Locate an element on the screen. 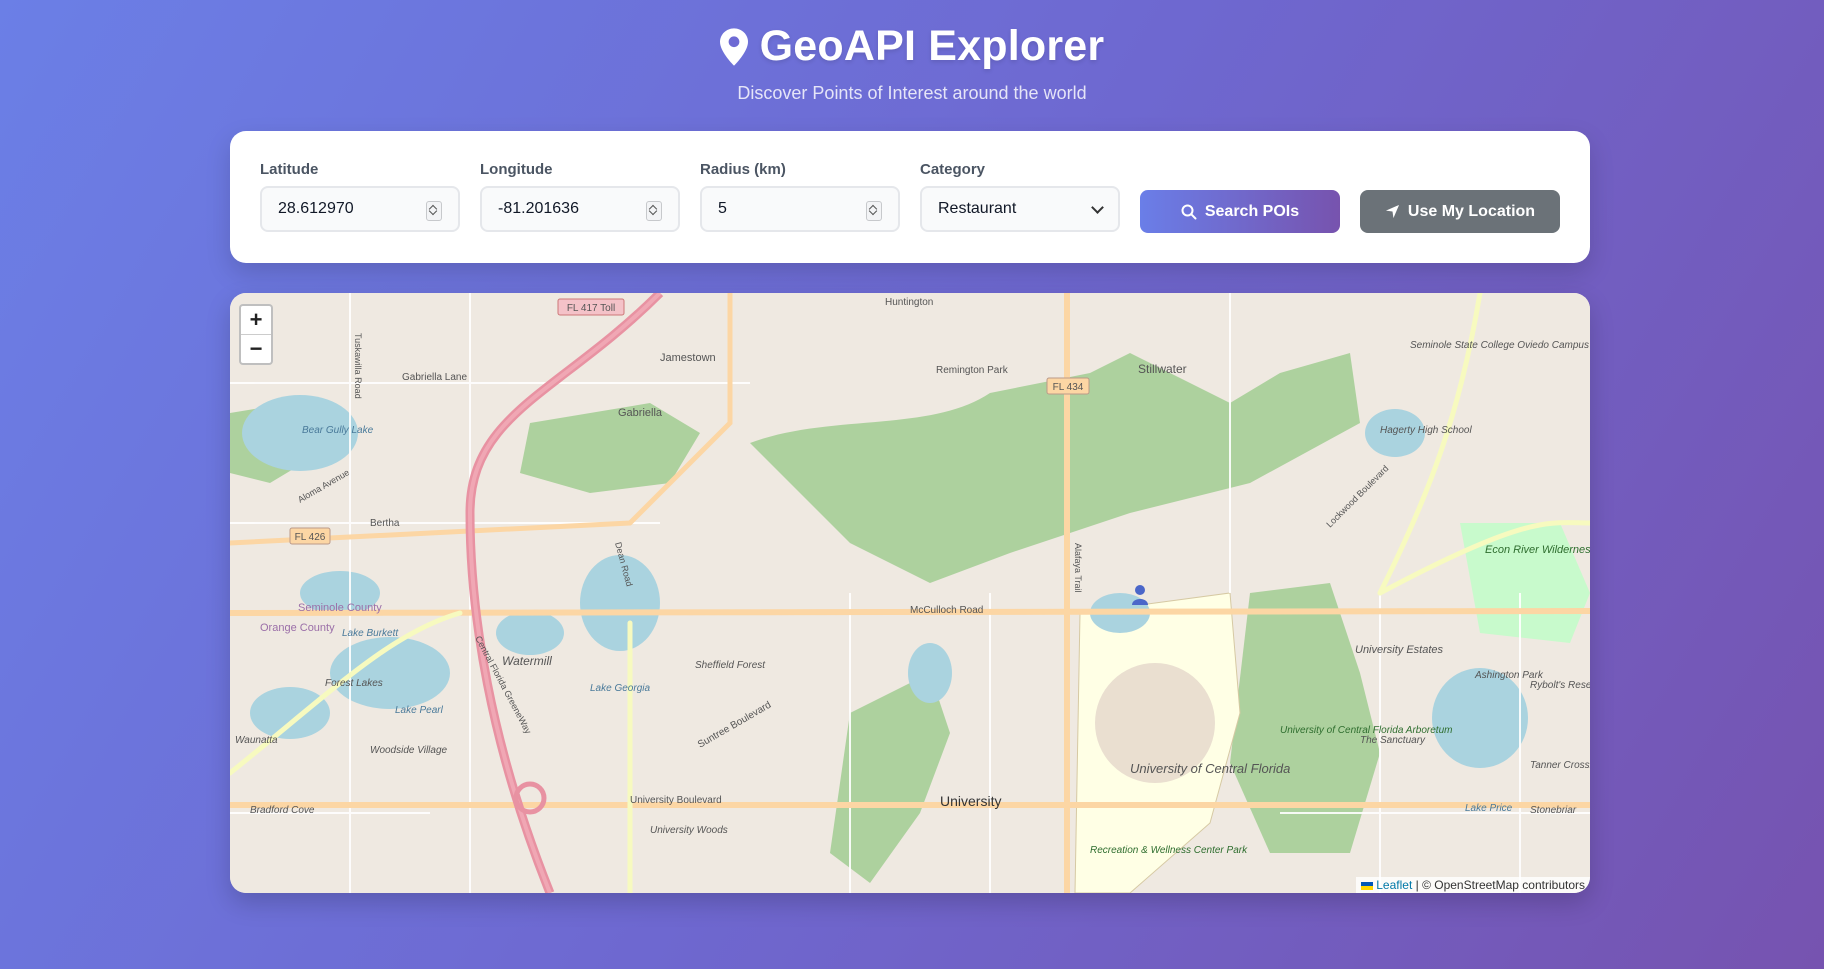 The height and width of the screenshot is (969, 1824). label-stonebriar: Stonebriar is located at coordinates (1553, 810).